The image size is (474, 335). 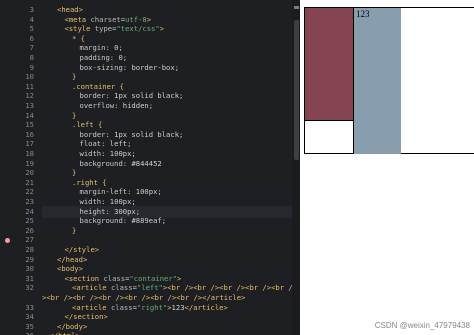 I want to click on code-token: </html>, so click(x=65, y=333).